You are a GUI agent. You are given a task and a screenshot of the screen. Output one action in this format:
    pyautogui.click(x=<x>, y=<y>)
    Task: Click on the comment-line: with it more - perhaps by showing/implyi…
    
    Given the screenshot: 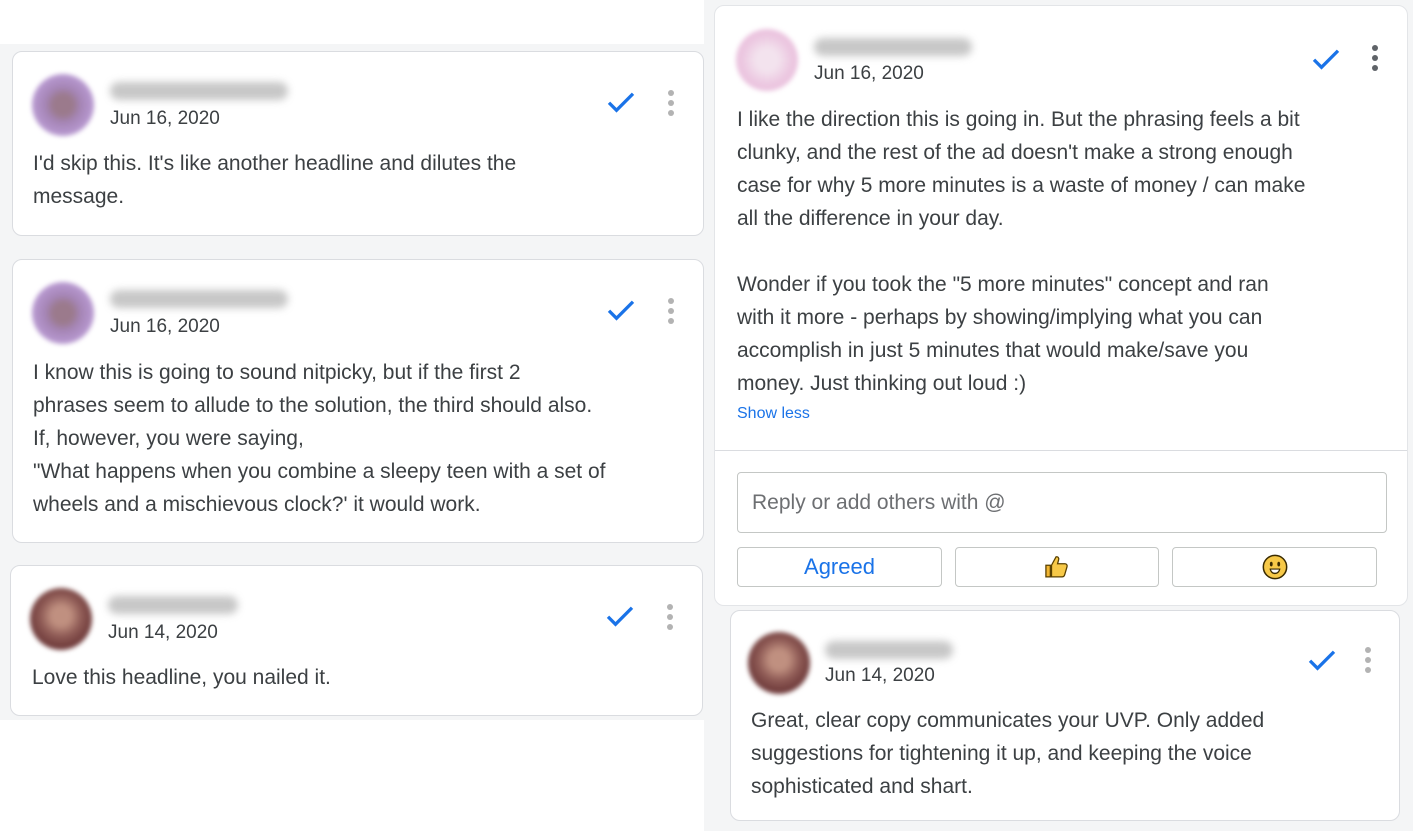 What is the action you would take?
    pyautogui.click(x=1000, y=317)
    